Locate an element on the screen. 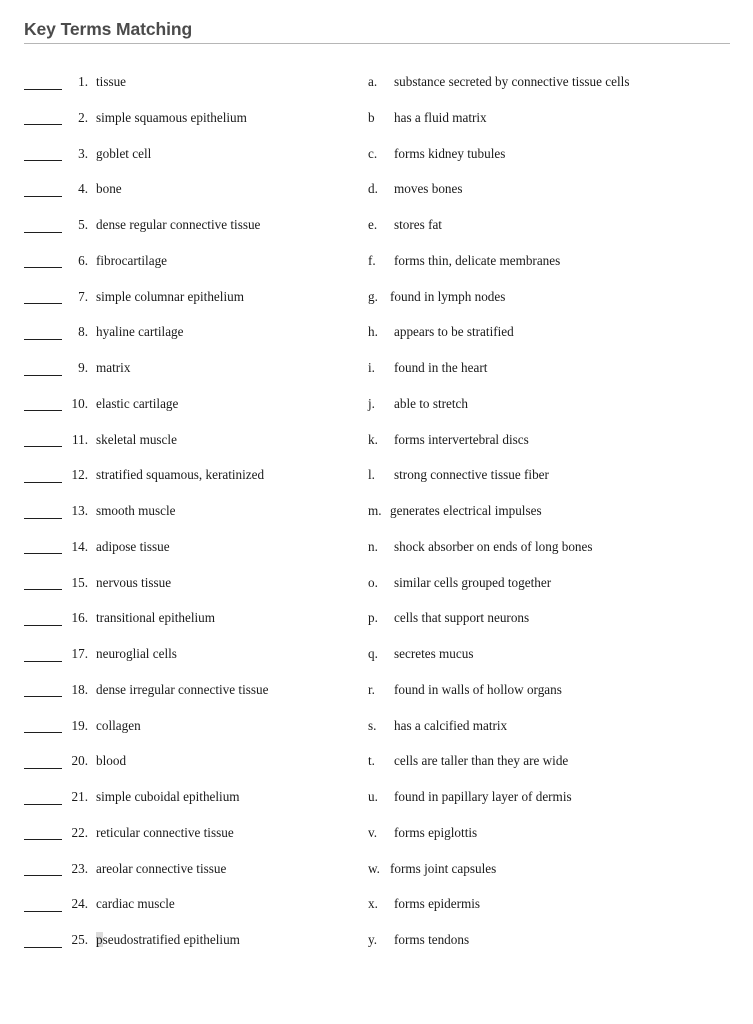 The image size is (753, 1024). definition-label: moves bones is located at coordinates (428, 189).